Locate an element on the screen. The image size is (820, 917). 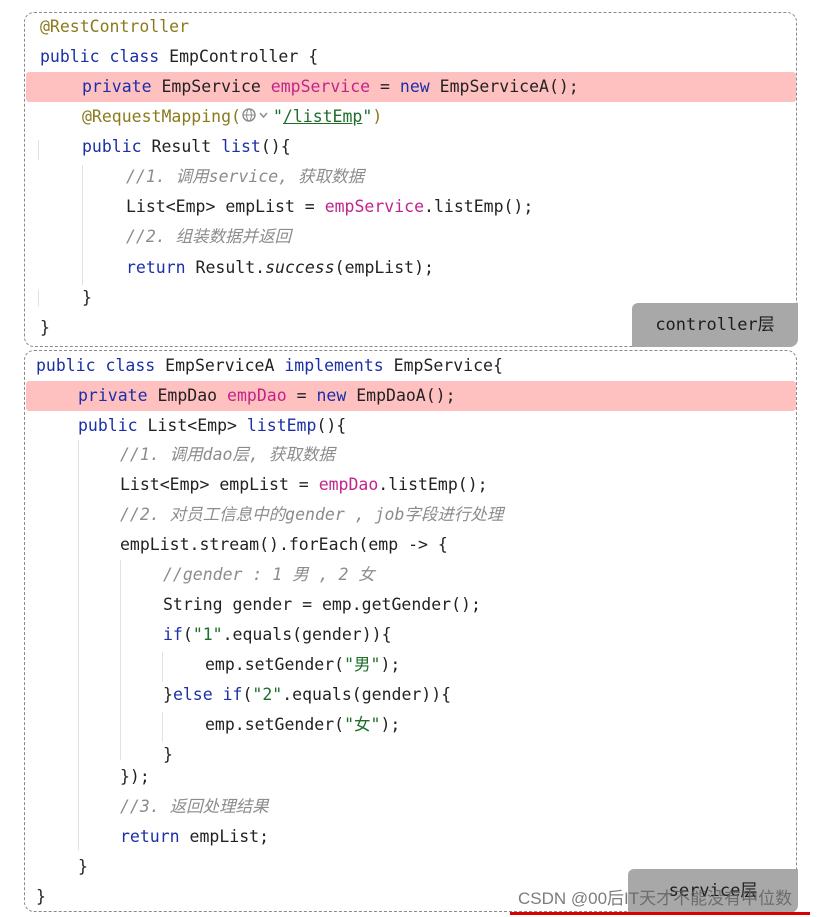
code-line-field: private EmpDao empDao = new EmpDaoA(); is located at coordinates (267, 395).